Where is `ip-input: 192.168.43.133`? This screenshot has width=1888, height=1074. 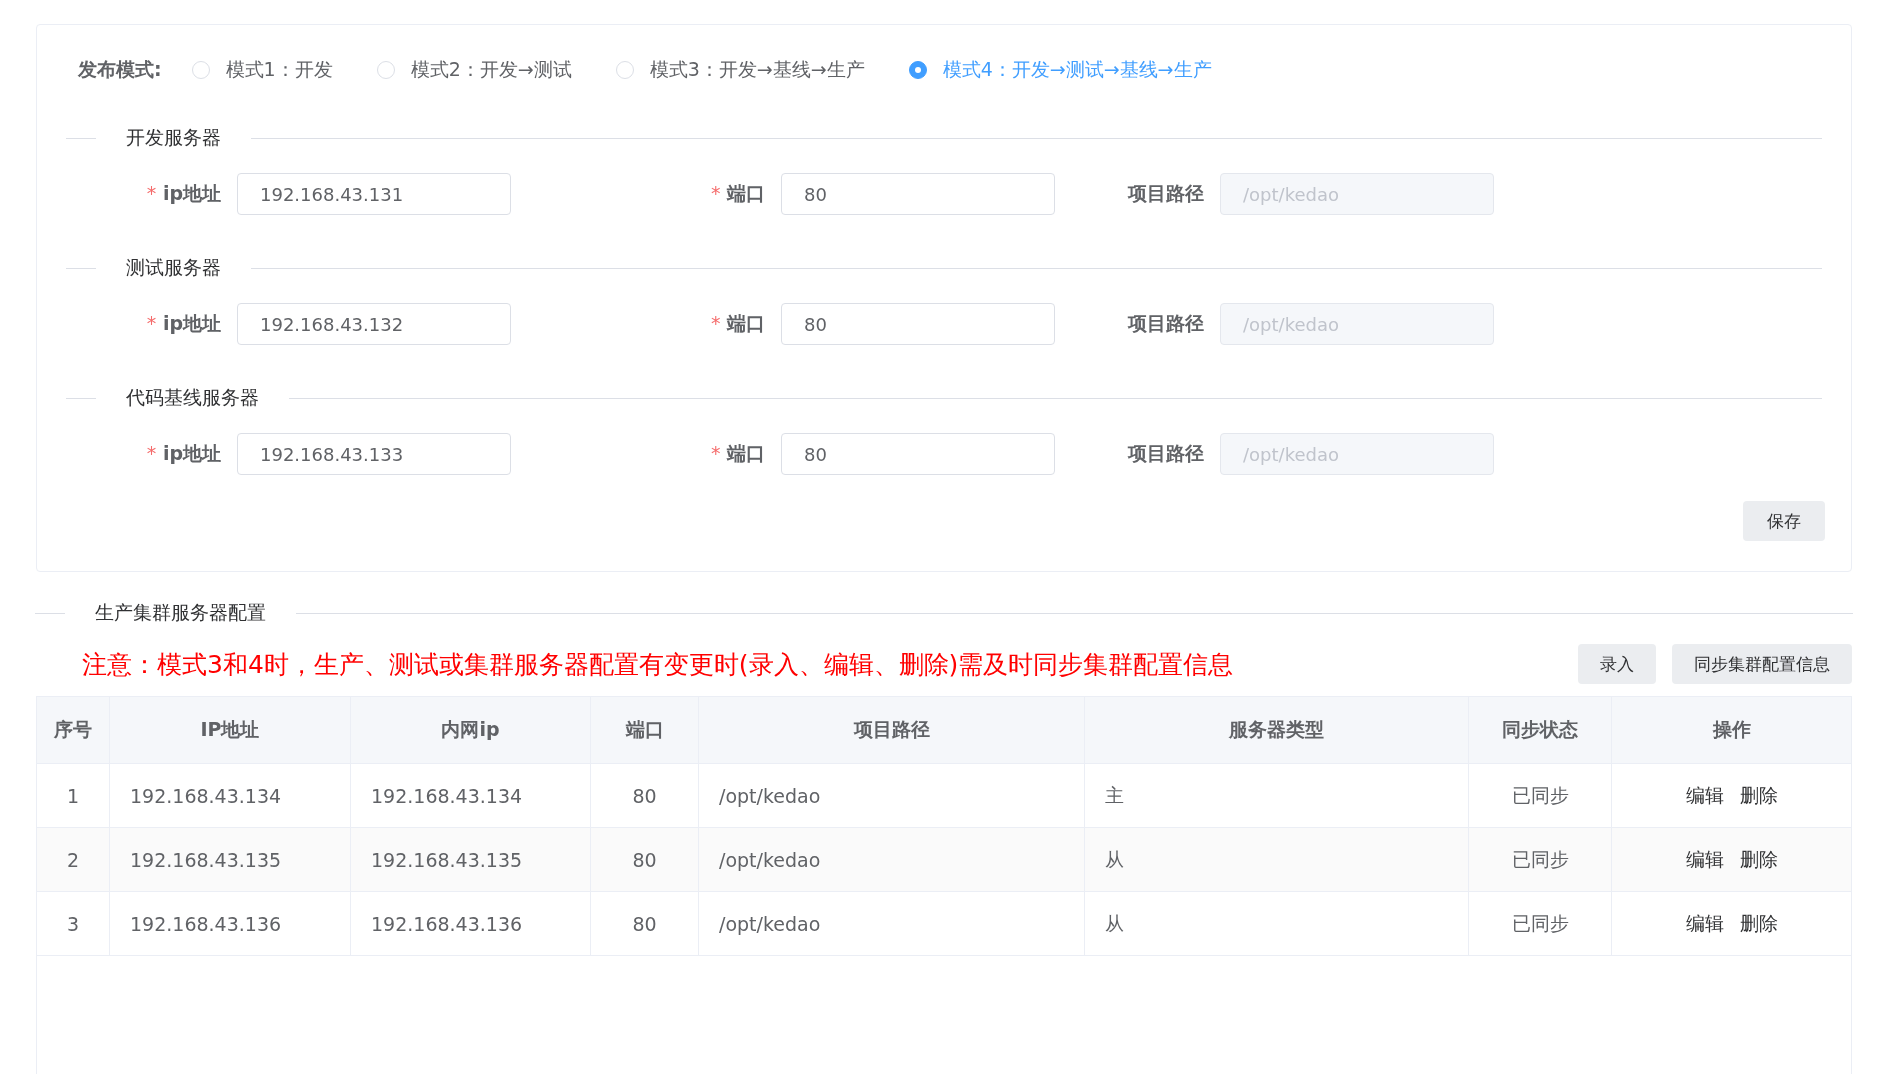 ip-input: 192.168.43.133 is located at coordinates (374, 454).